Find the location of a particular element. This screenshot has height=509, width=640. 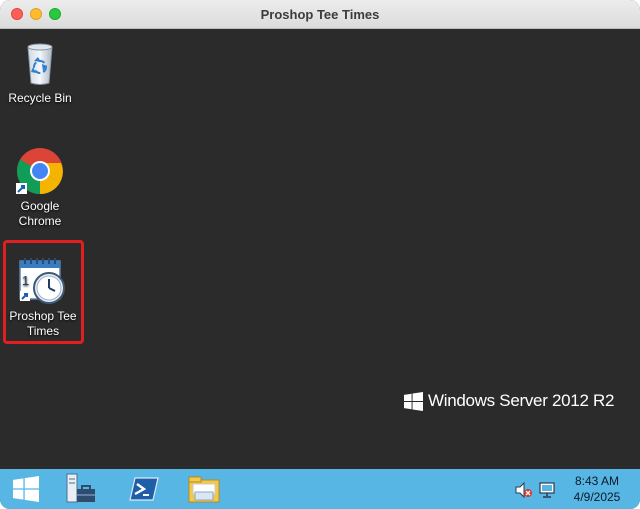

svg-text: 1 is located at coordinates (25, 280).